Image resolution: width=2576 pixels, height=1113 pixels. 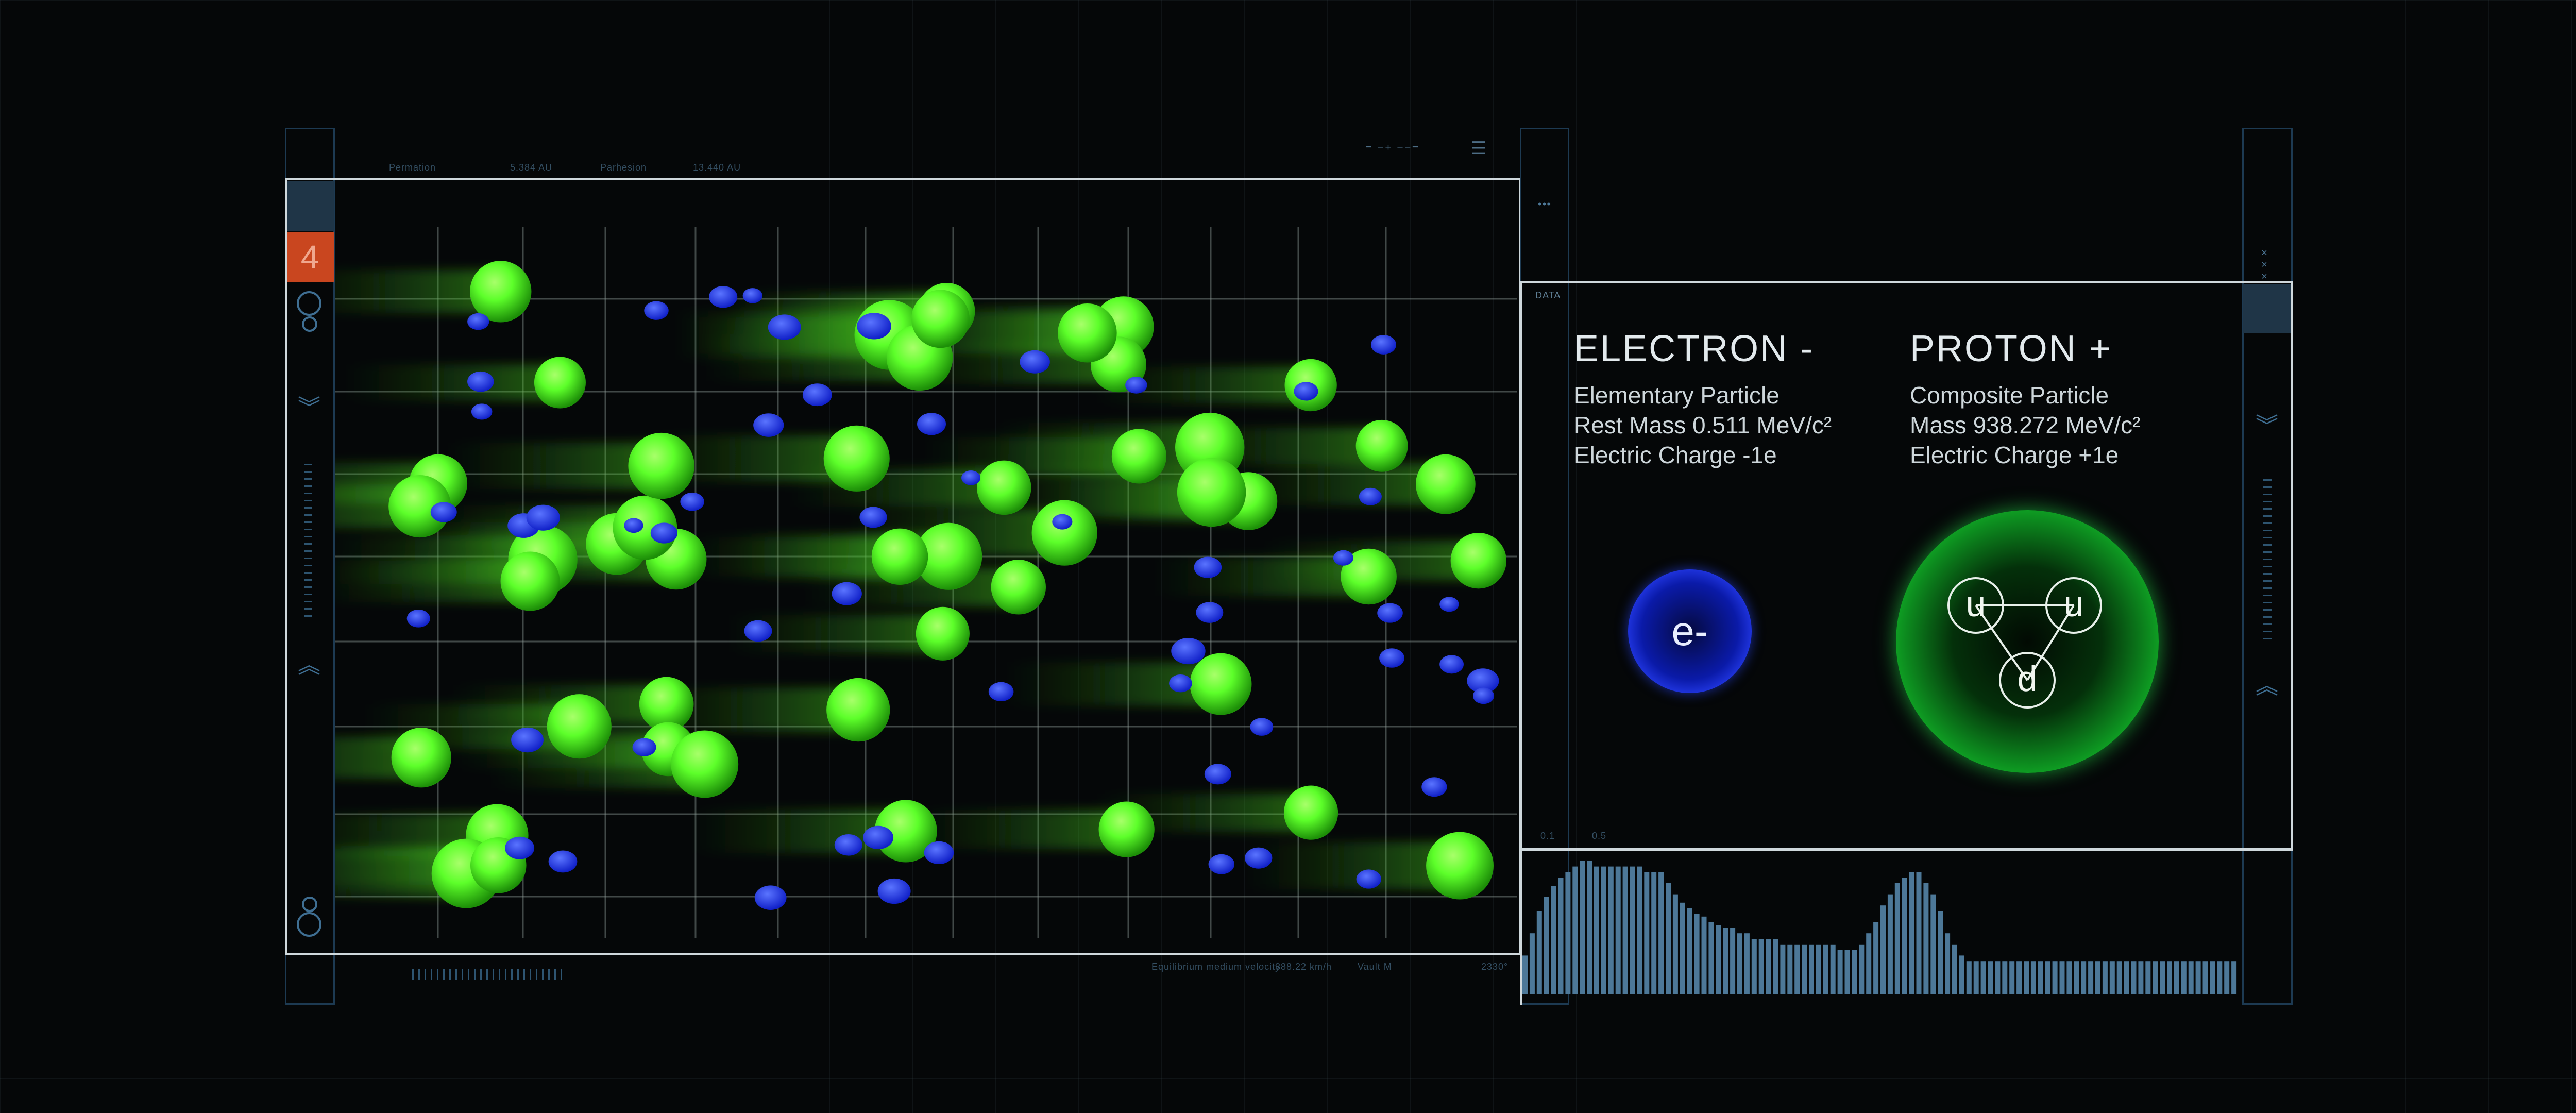 I want to click on proton-icon: u u d, so click(x=2027, y=641).